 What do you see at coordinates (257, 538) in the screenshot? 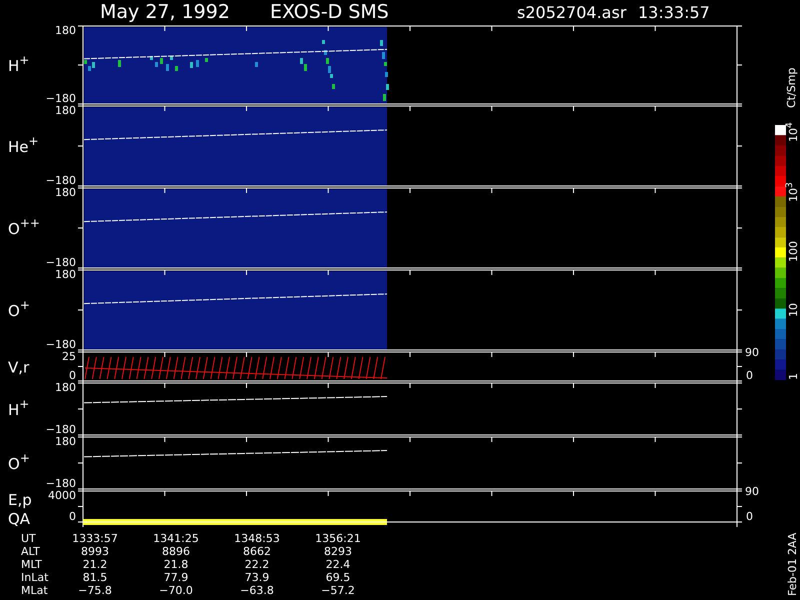
I see `footer-value: 1348:53` at bounding box center [257, 538].